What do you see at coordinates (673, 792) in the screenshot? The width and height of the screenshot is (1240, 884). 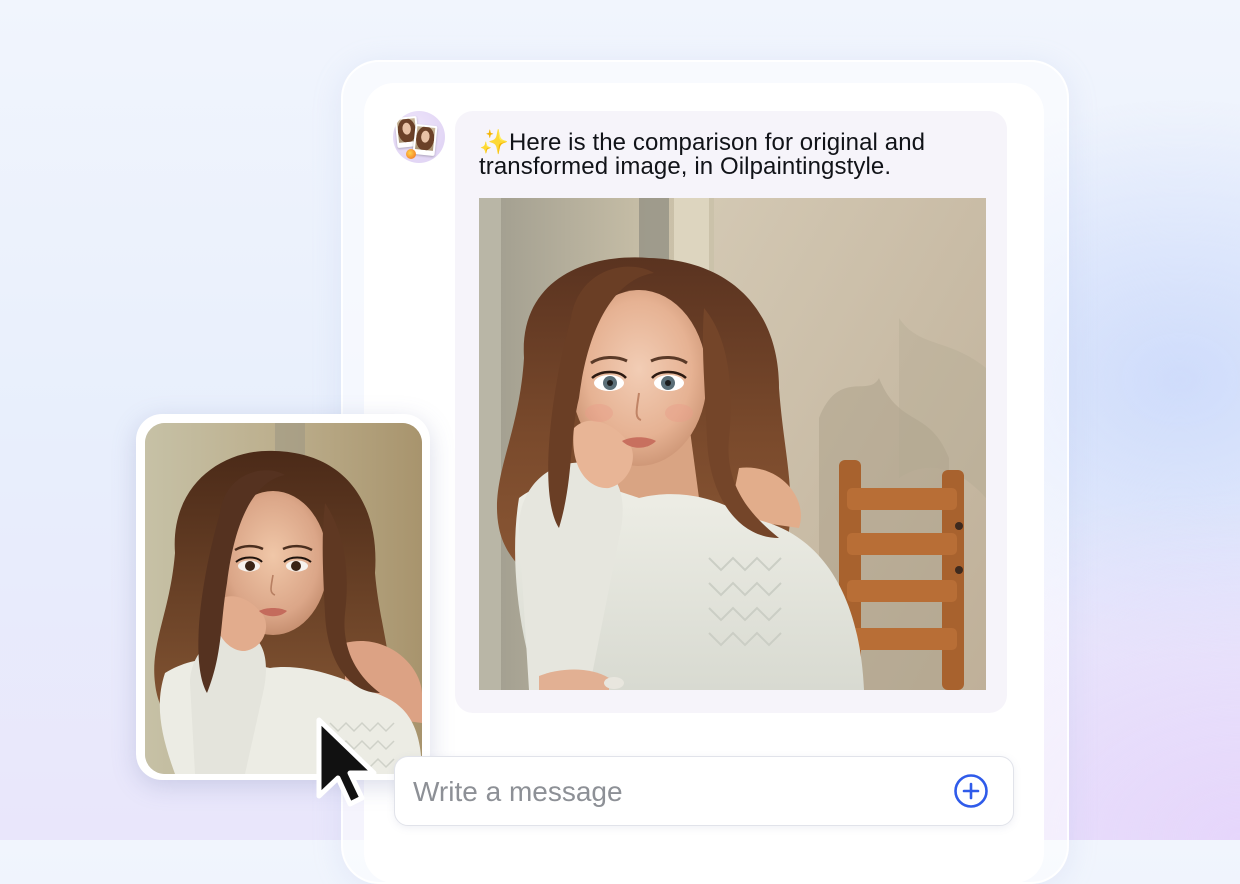 I see `message-input` at bounding box center [673, 792].